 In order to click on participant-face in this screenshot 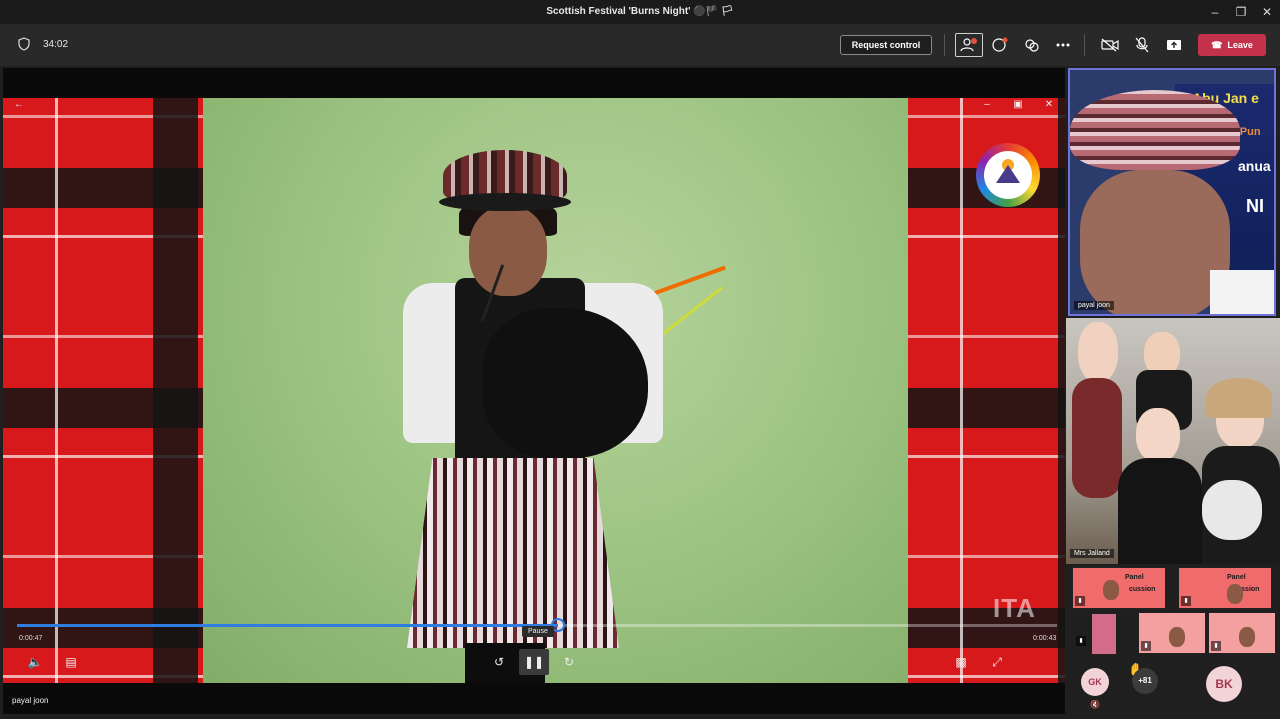, I will do `click(1155, 242)`.